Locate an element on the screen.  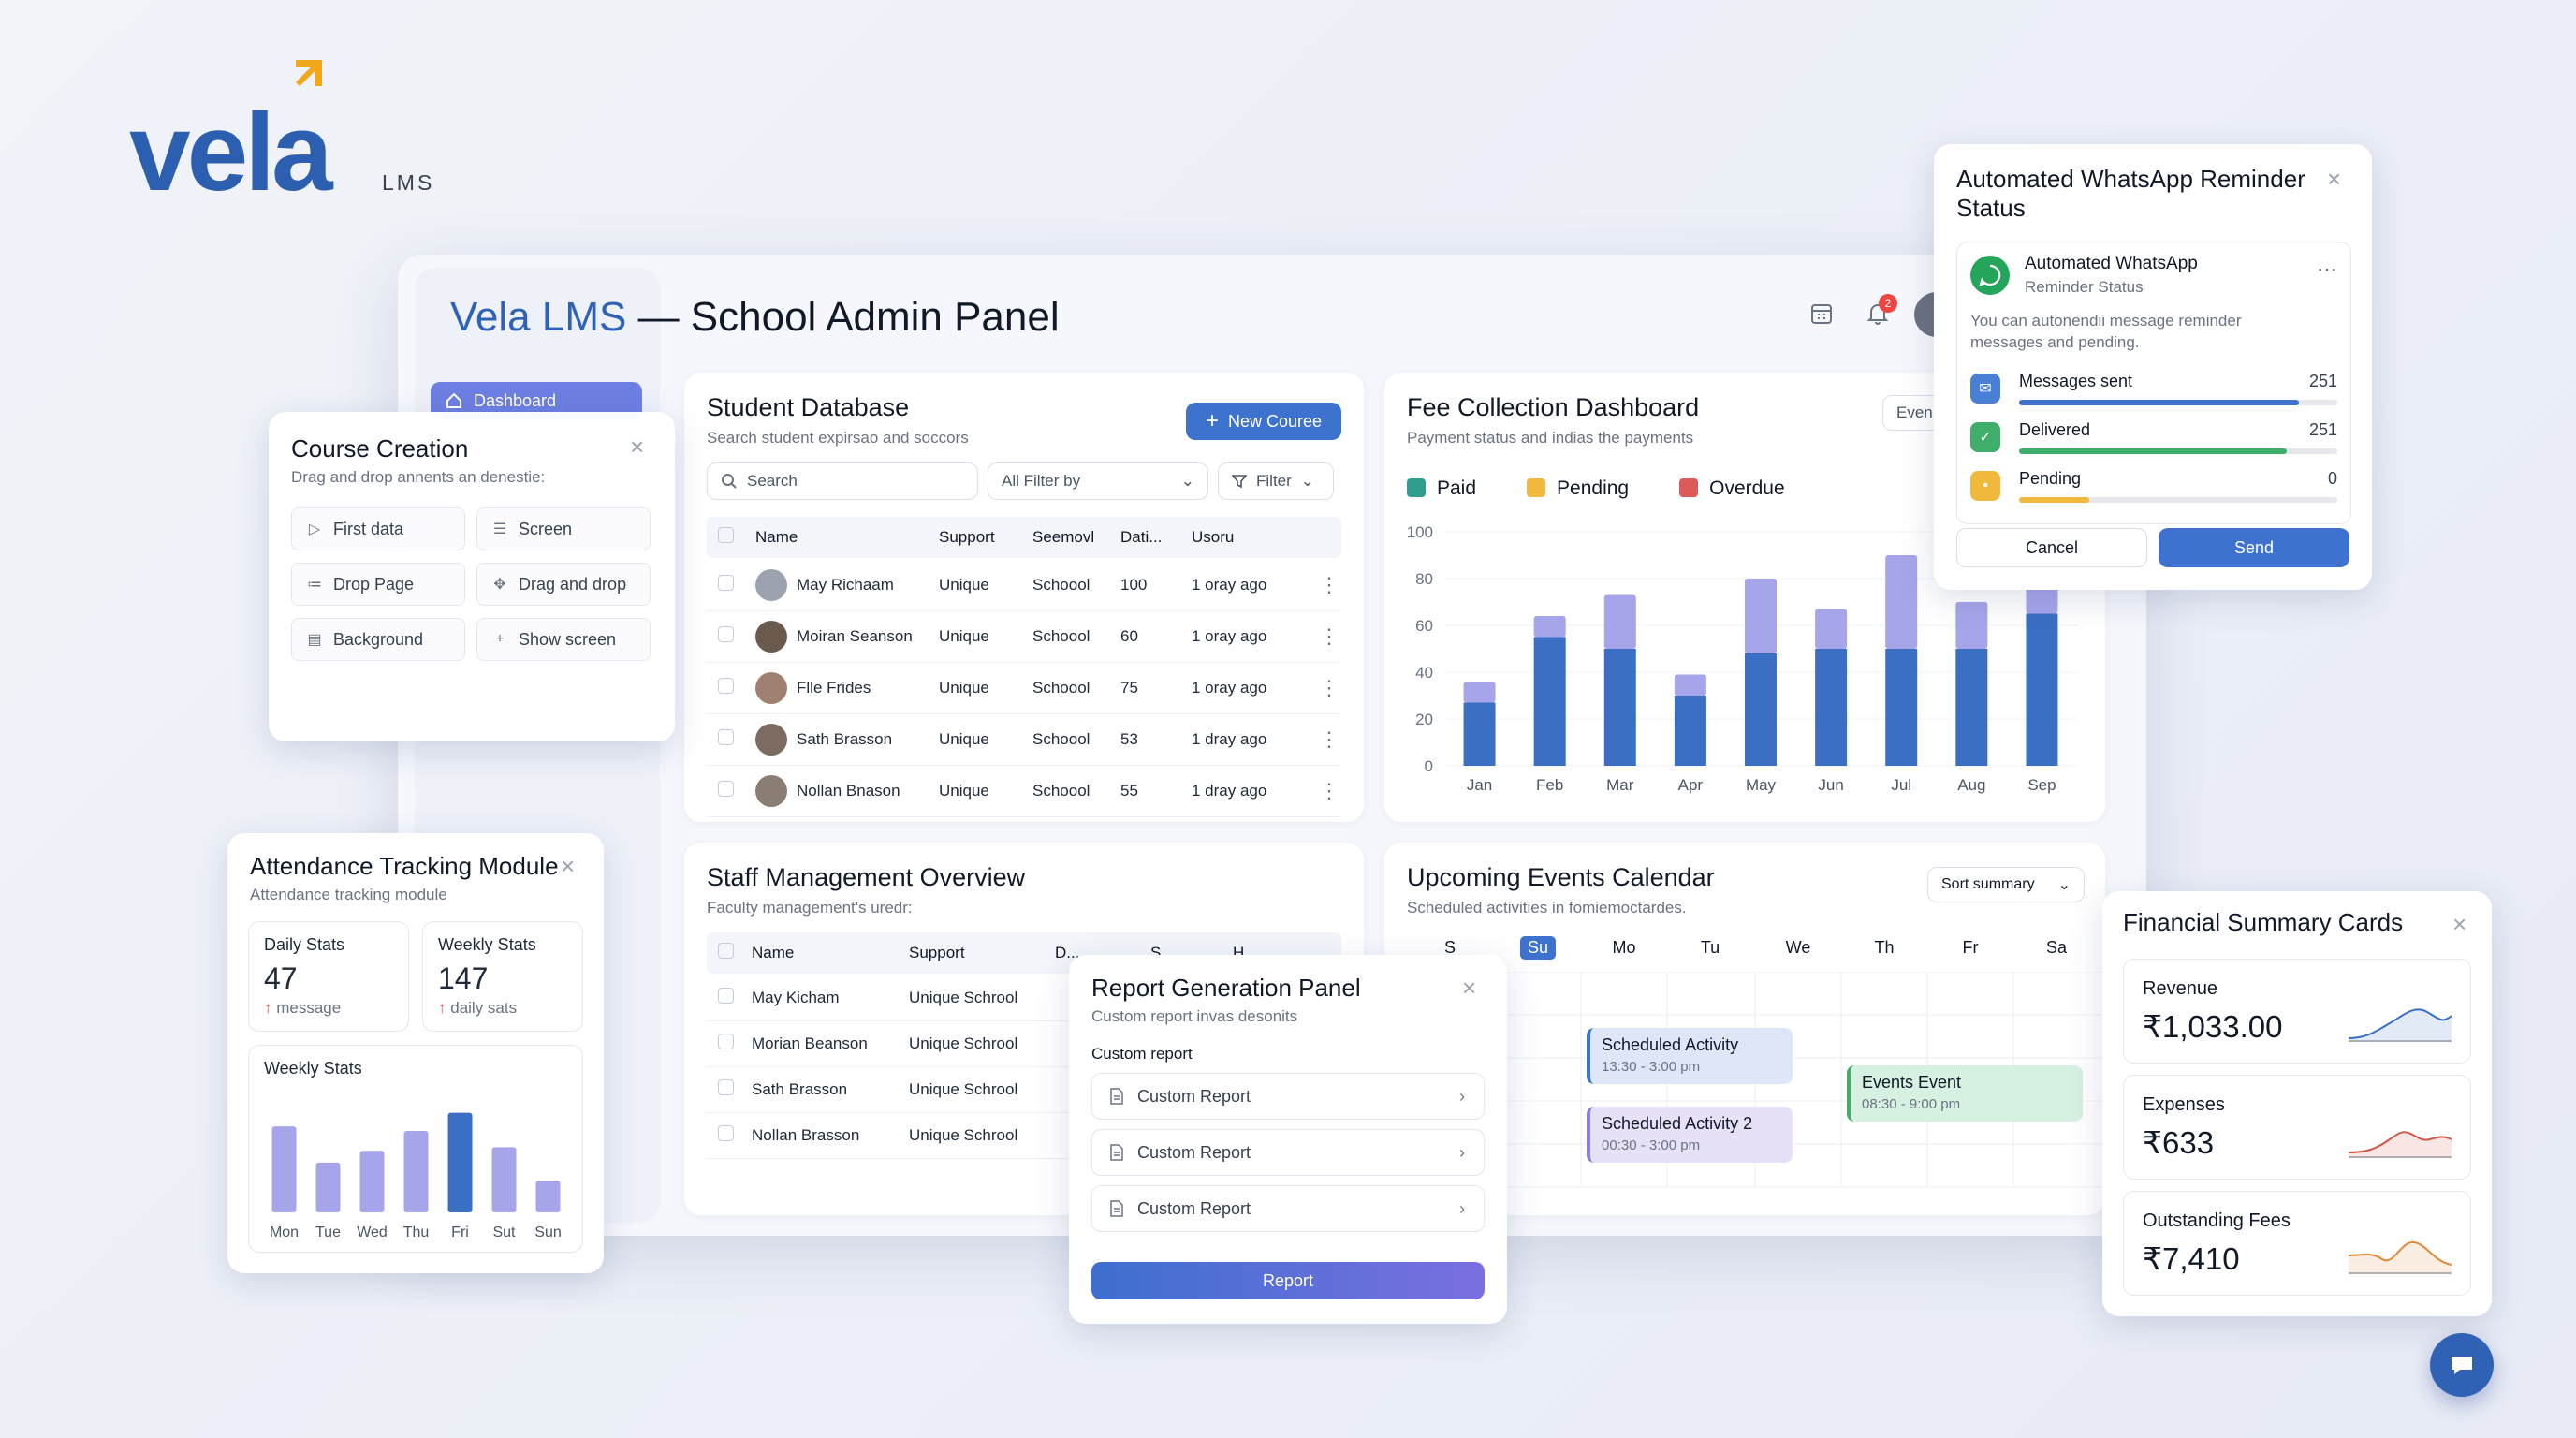
filter-select: All Filter by ⌄ is located at coordinates (1098, 481).